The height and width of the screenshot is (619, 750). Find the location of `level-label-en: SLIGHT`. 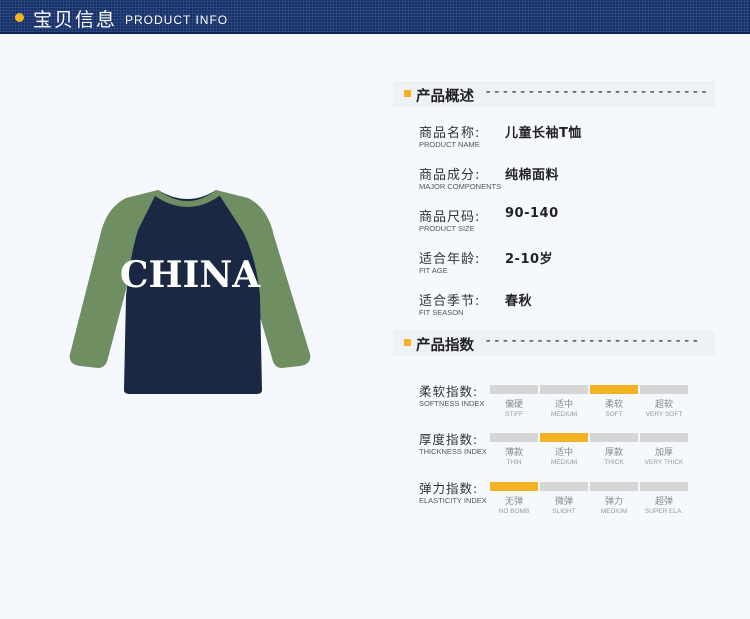

level-label-en: SLIGHT is located at coordinates (564, 511).